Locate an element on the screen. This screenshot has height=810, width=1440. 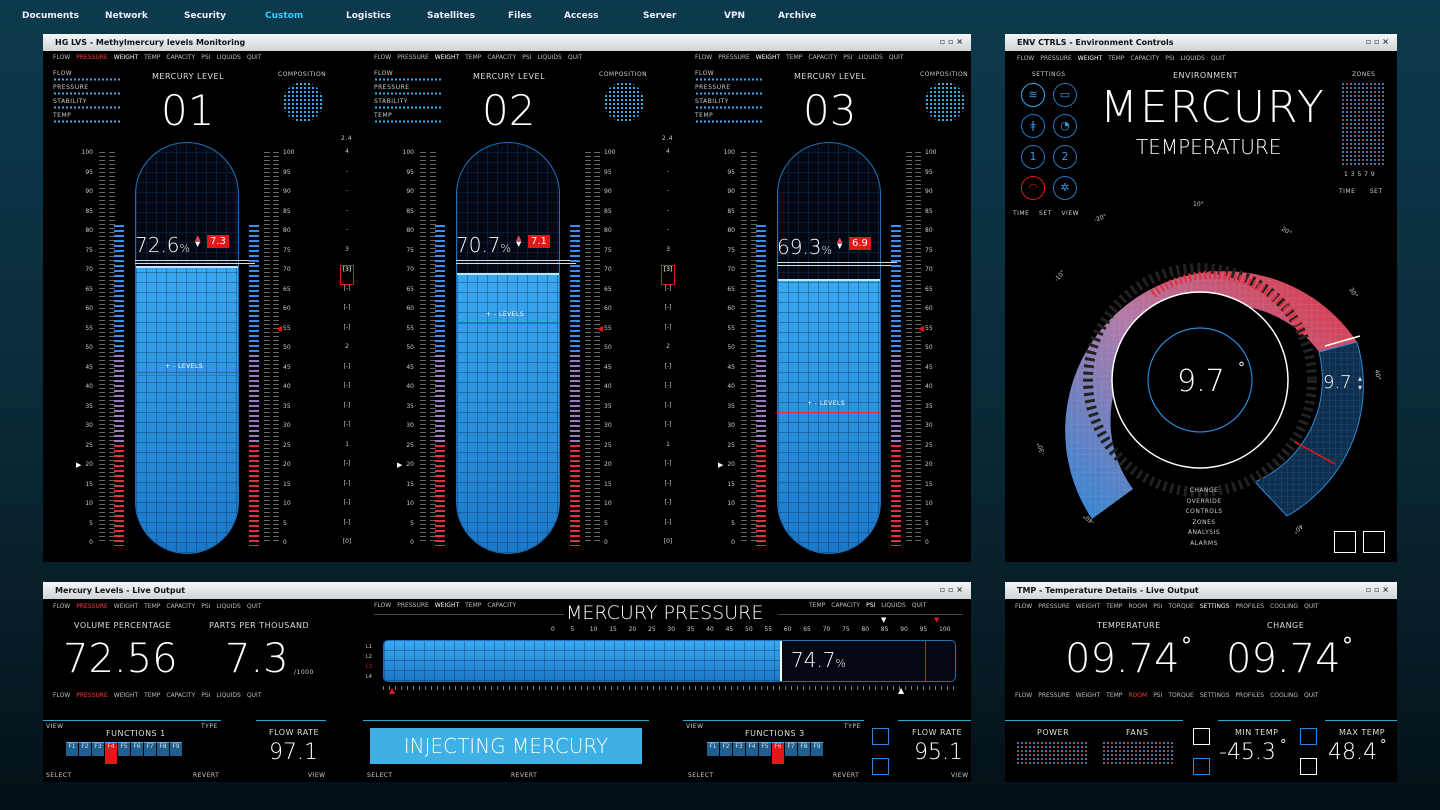
menu-analysis: ANALYSIS is located at coordinates (1204, 533).